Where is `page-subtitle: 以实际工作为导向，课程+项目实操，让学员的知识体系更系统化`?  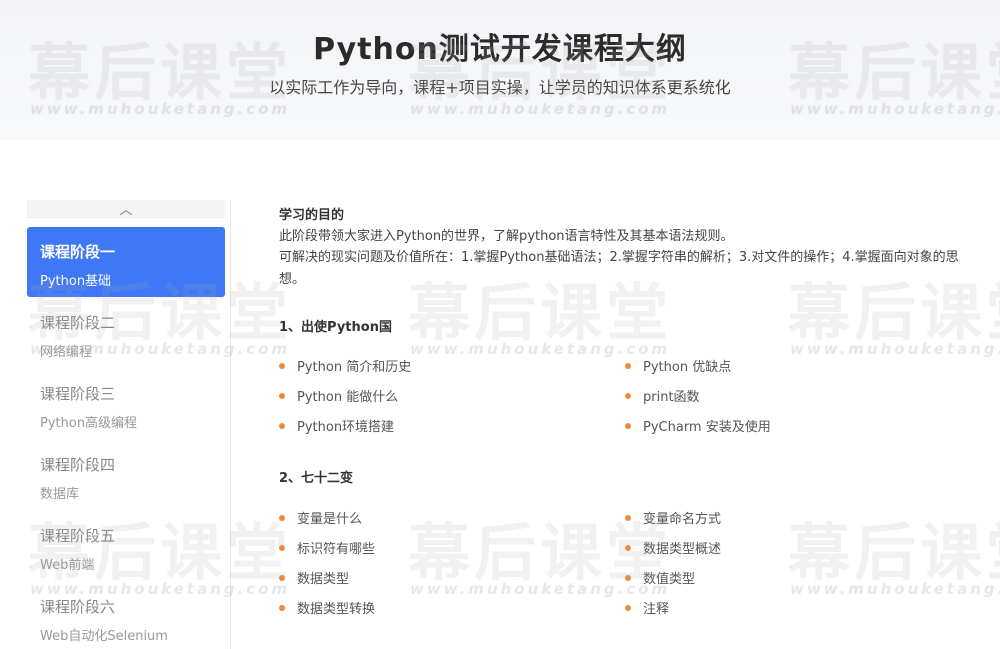
page-subtitle: 以实际工作为导向，课程+项目实操，让学员的知识体系更系统化 is located at coordinates (500, 87).